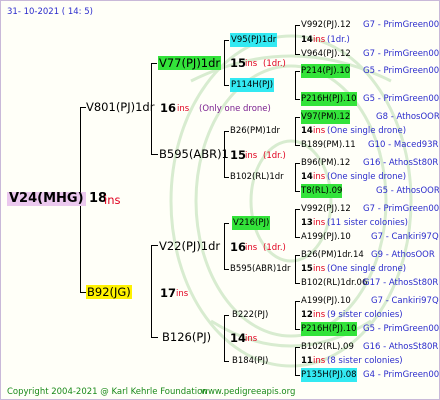 This screenshot has height=400, width=440. Describe the element at coordinates (326, 71) in the screenshot. I see `g4-queen-name: P214(PJ).10` at that location.